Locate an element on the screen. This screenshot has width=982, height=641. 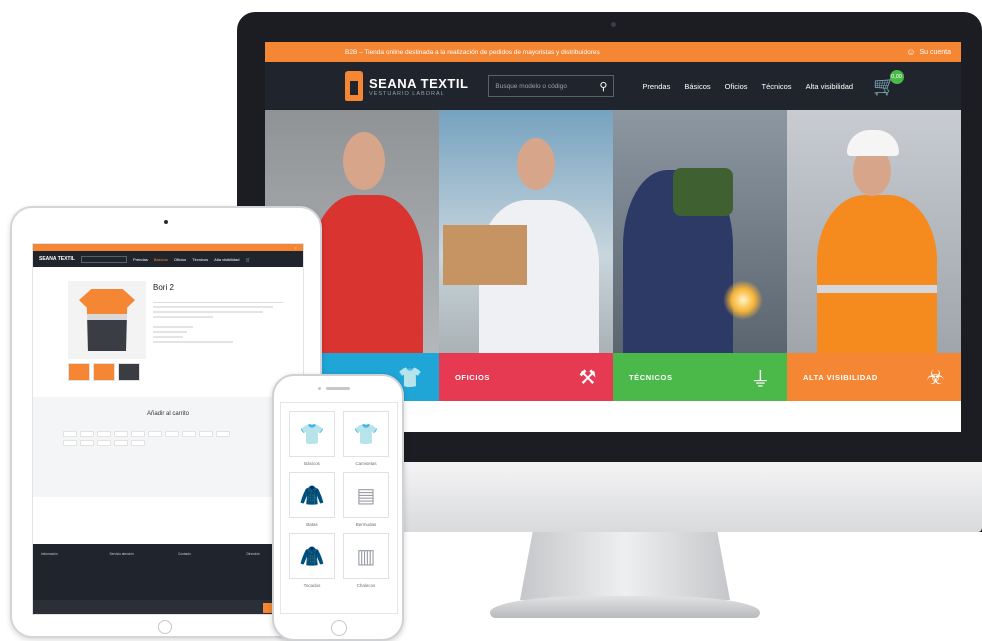
cardboard-box is located at coordinates (485, 255).